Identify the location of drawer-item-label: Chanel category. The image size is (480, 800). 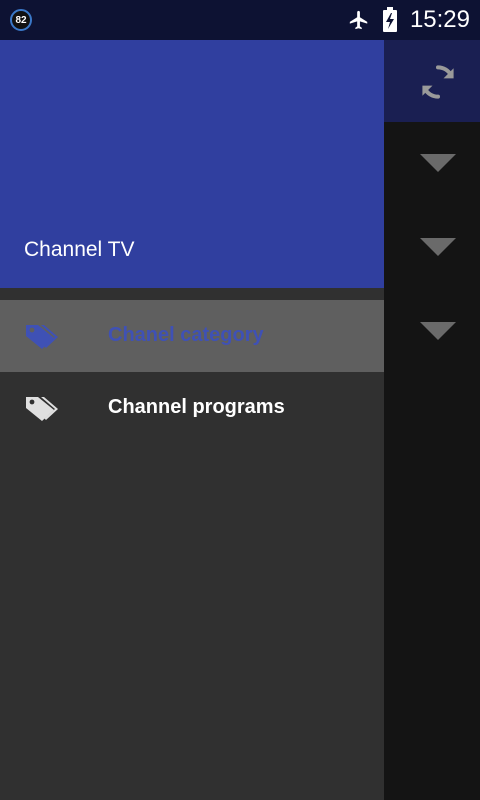
(186, 335).